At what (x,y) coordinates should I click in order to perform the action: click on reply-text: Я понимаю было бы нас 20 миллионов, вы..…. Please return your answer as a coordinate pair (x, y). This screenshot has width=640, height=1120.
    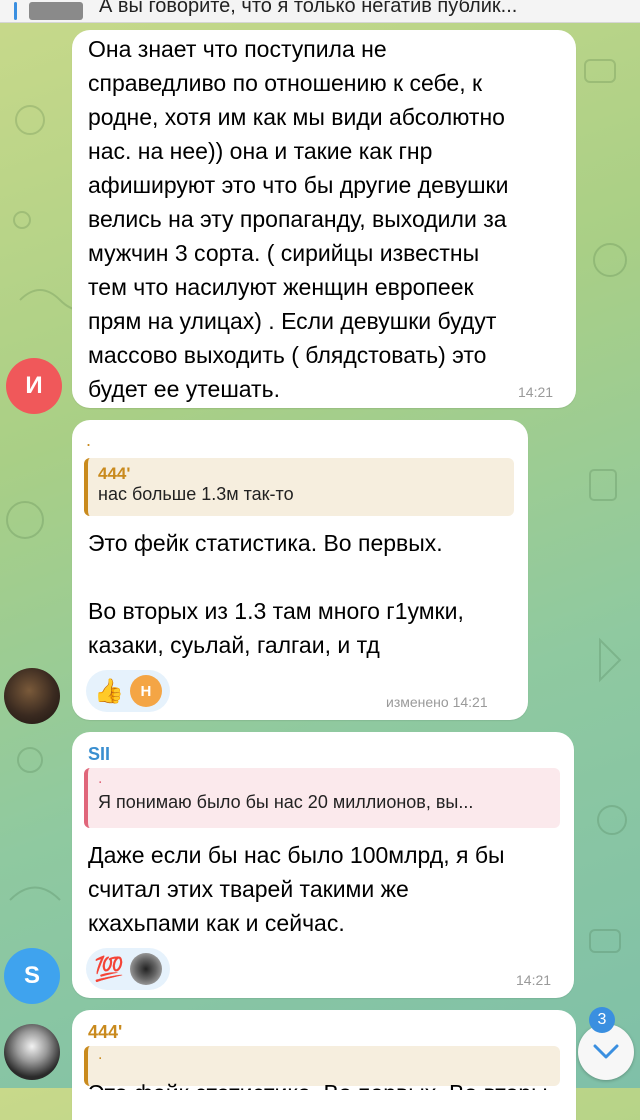
    Looking at the image, I should click on (286, 802).